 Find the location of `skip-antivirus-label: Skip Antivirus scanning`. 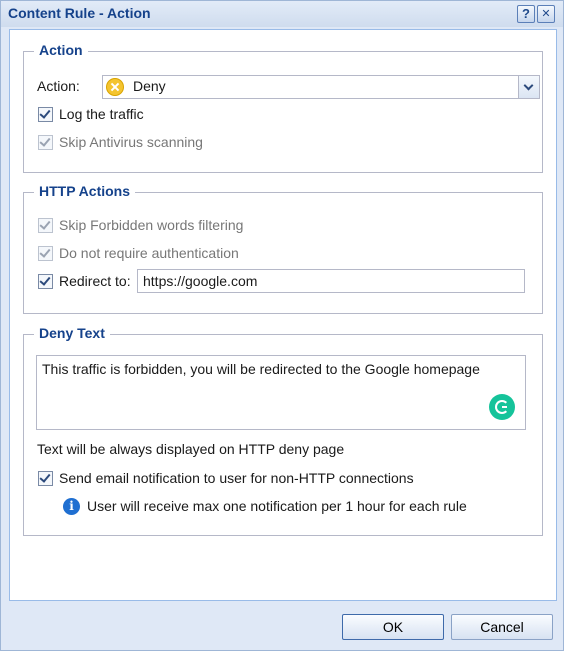

skip-antivirus-label: Skip Antivirus scanning is located at coordinates (131, 142).